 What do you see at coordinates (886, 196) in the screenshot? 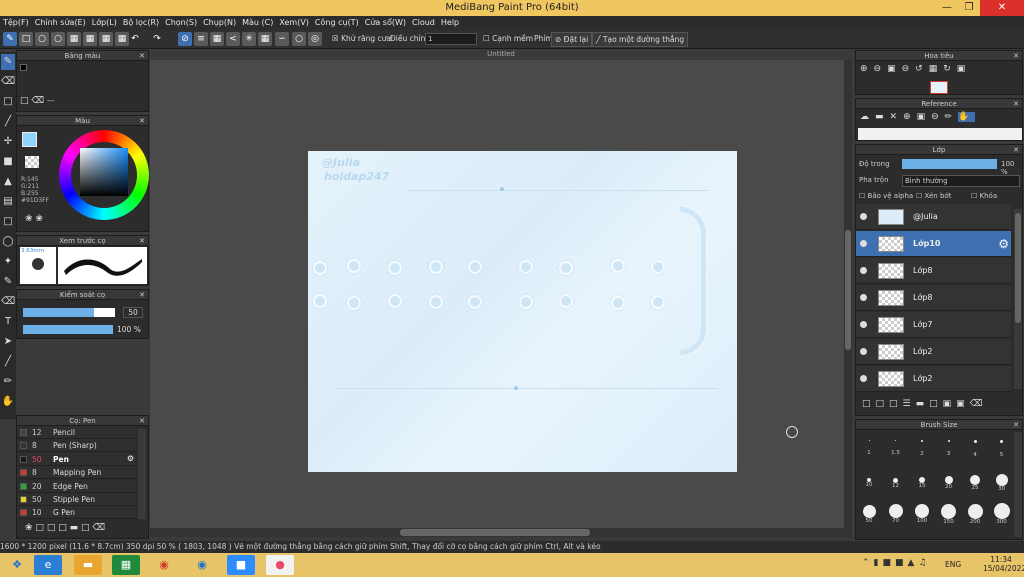
I see `protect-alpha-checkbox: ☐ Bảo vệ alpha` at bounding box center [886, 196].